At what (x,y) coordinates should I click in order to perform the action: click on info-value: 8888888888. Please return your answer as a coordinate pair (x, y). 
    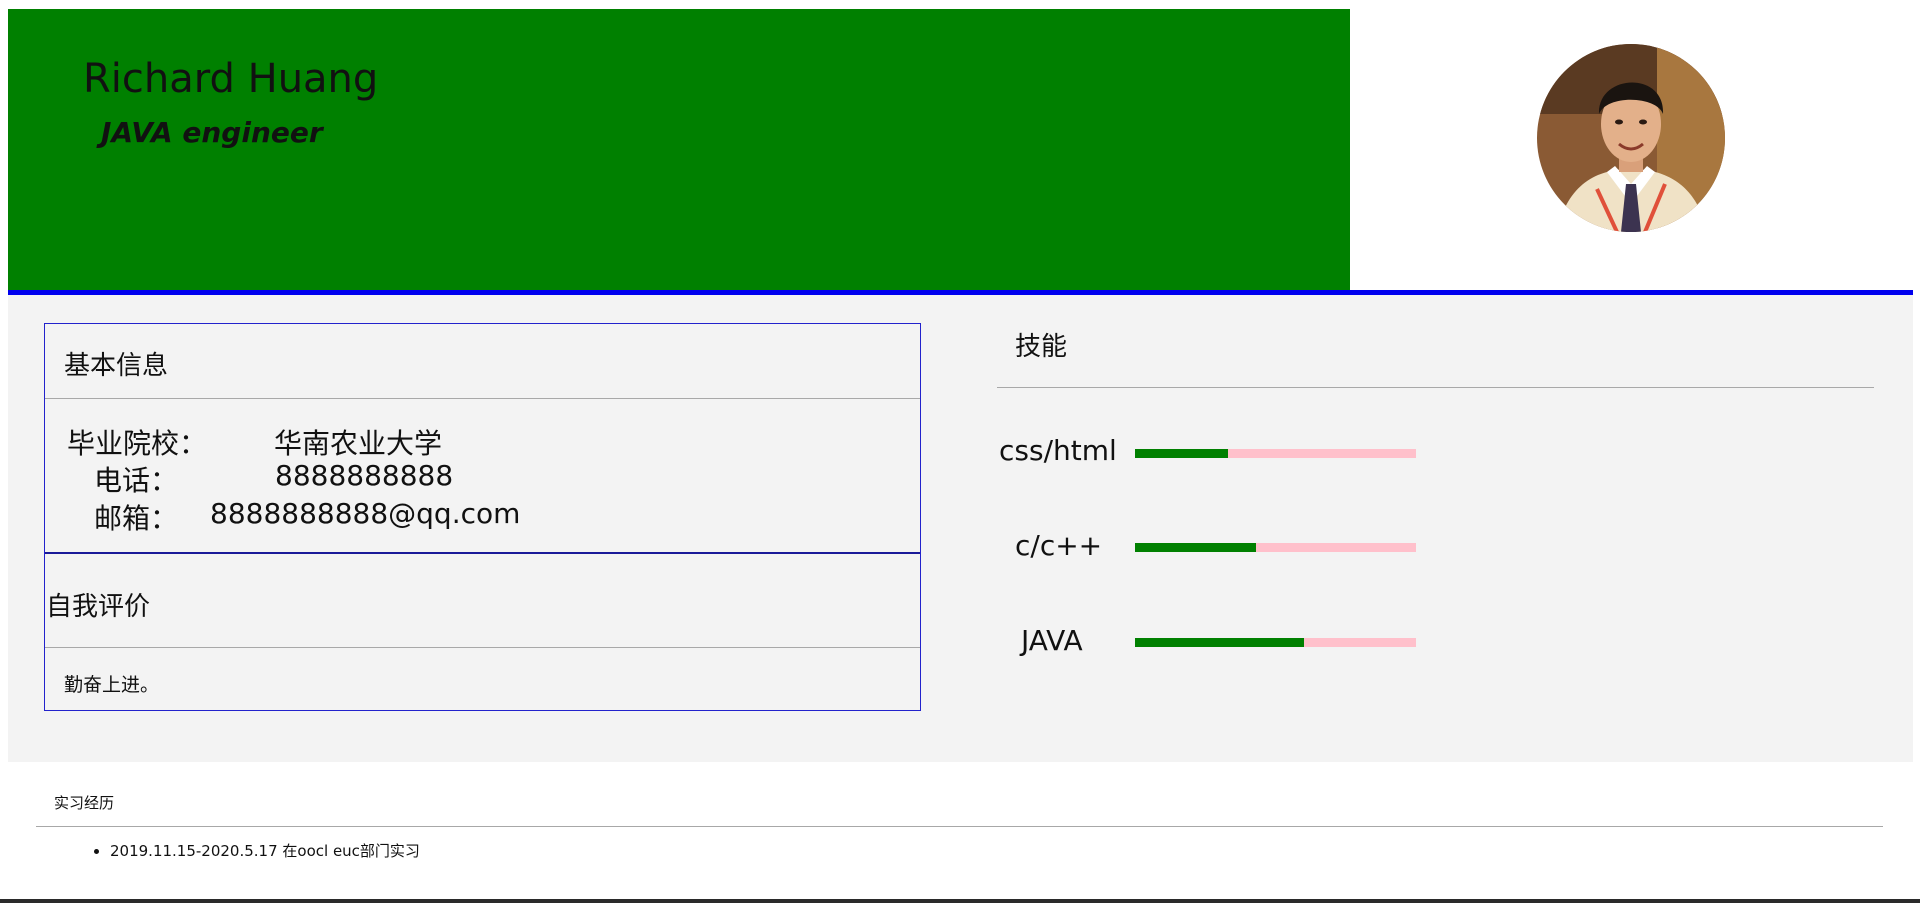
    Looking at the image, I should click on (364, 475).